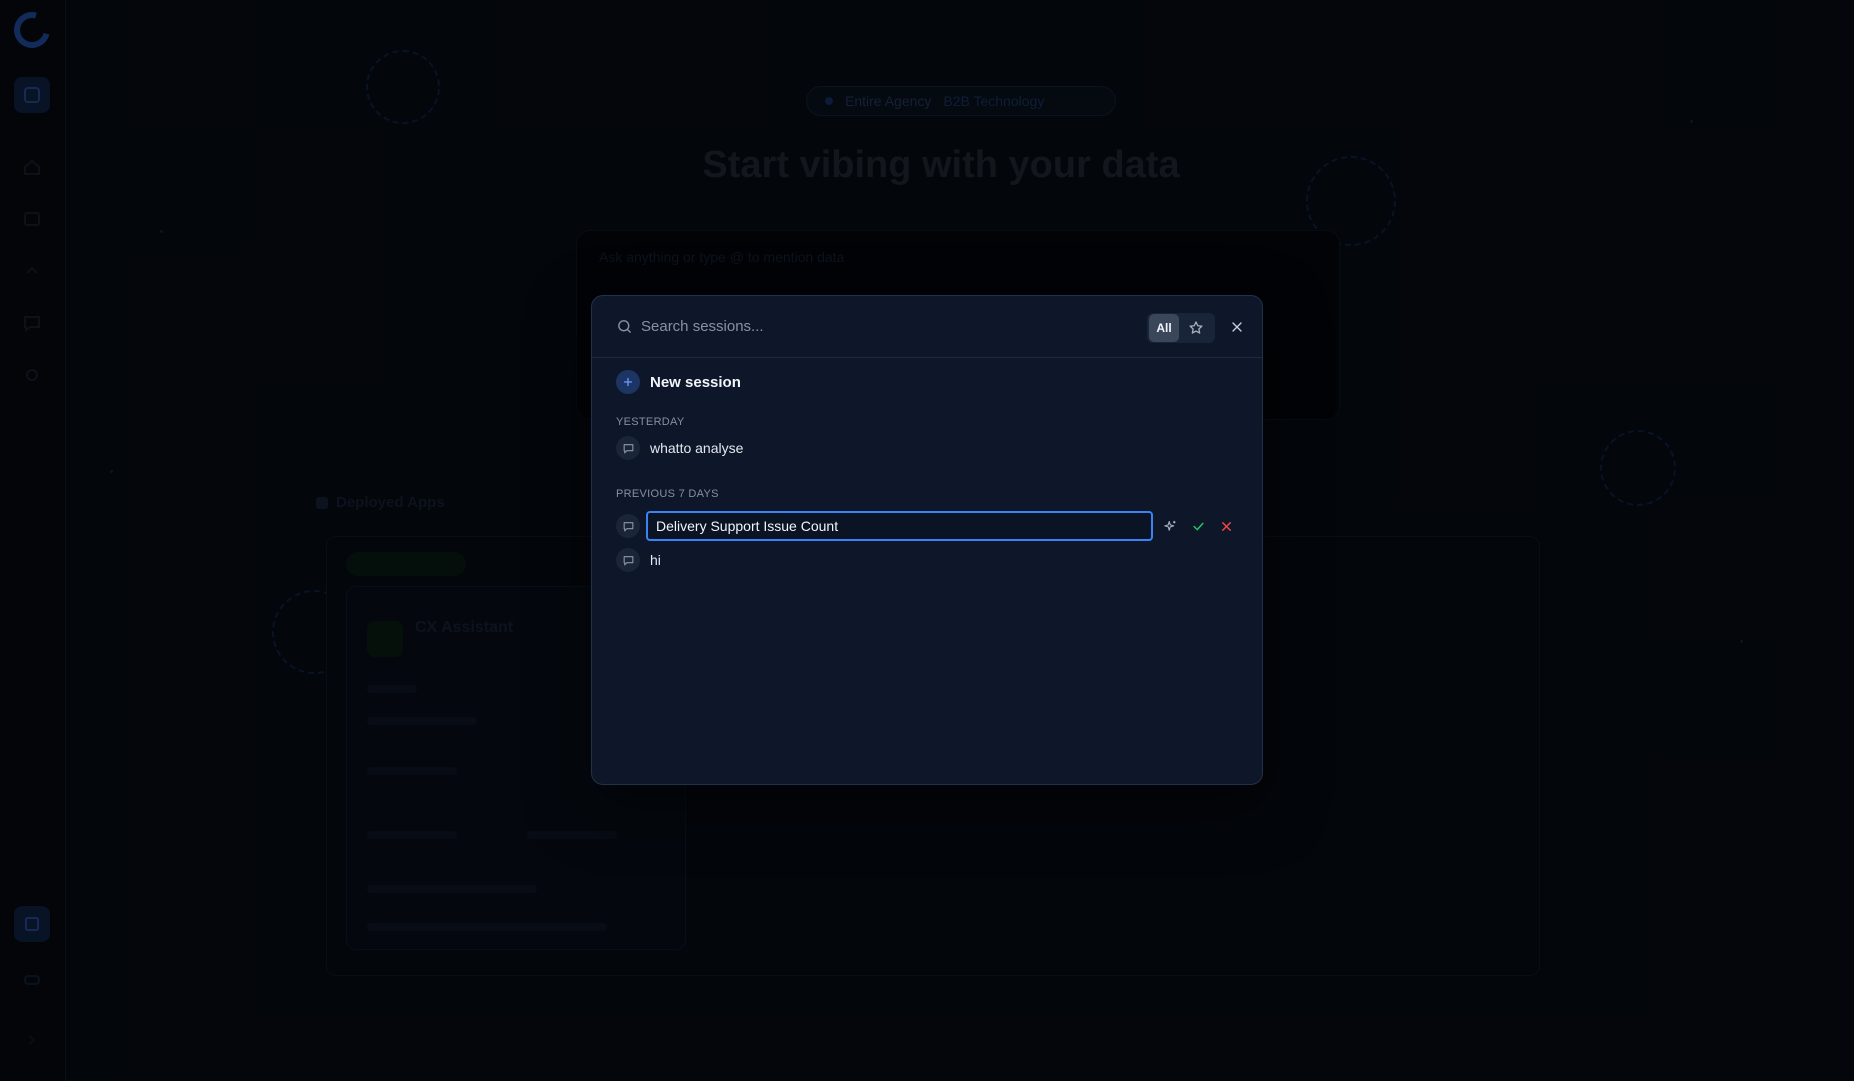  I want to click on close-button, so click(1237, 327).